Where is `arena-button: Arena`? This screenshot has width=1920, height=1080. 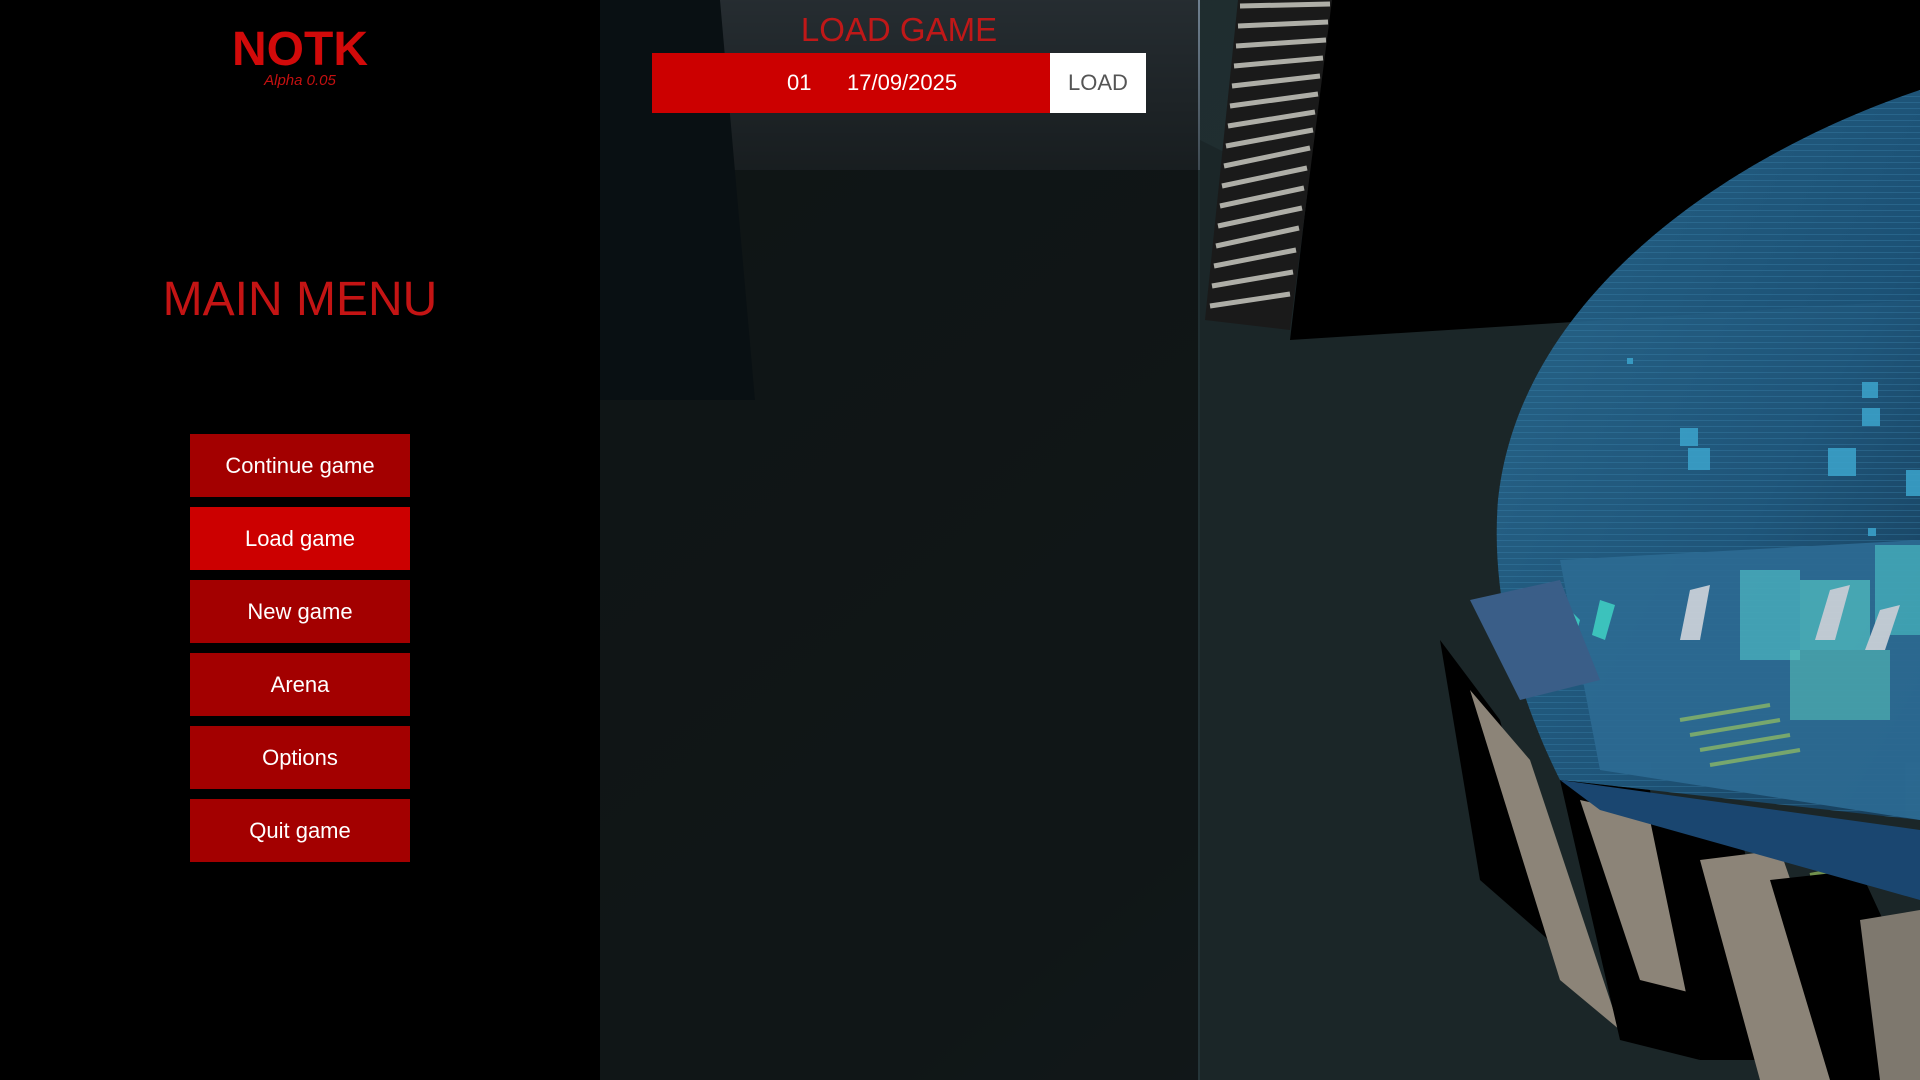 arena-button: Arena is located at coordinates (300, 684).